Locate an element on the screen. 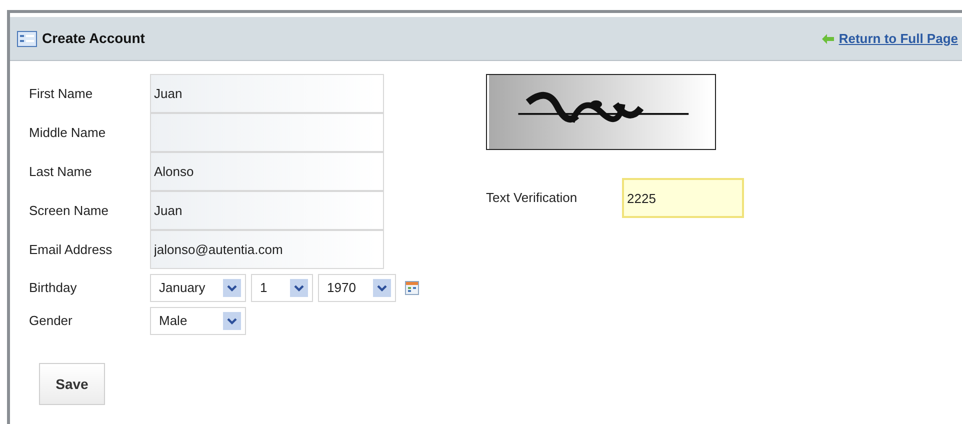 The height and width of the screenshot is (424, 962). field-label: Middle Name is located at coordinates (68, 133).